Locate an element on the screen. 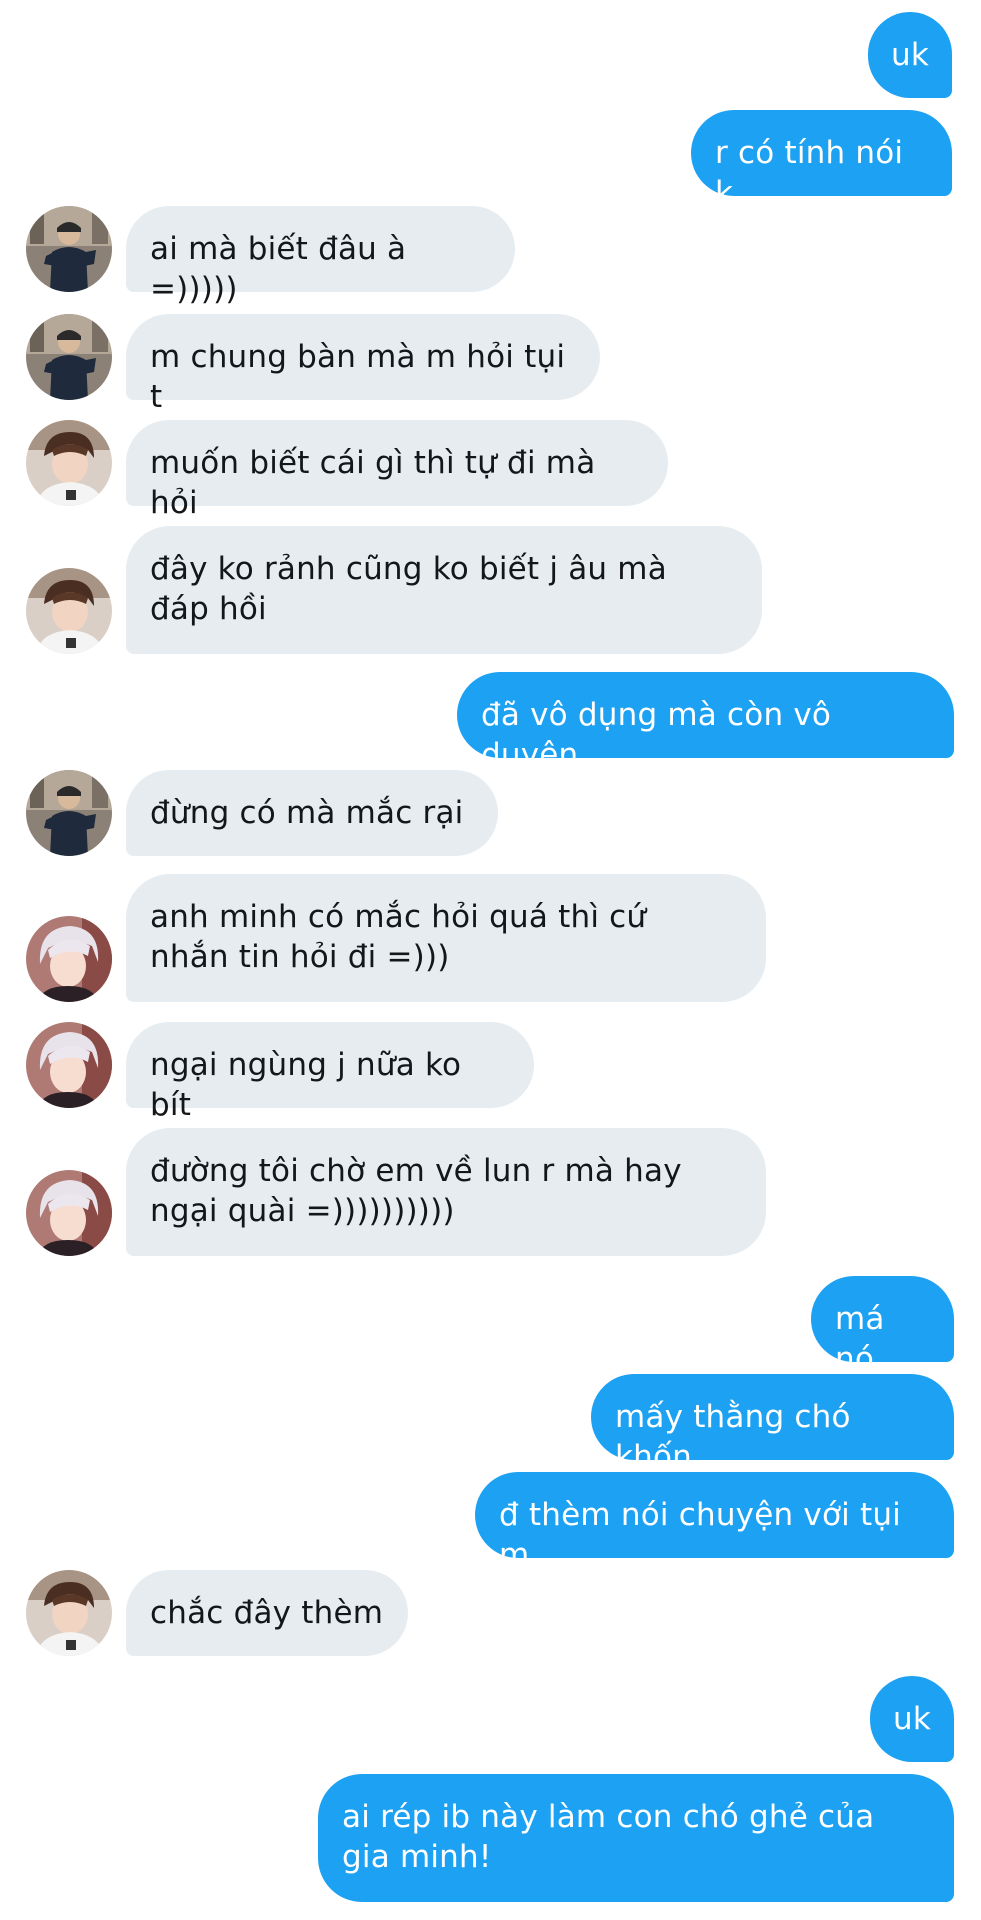  incoming-message-bubble: đây ko rảnh cũng ko biết j âu mà đáp hồi is located at coordinates (444, 590).